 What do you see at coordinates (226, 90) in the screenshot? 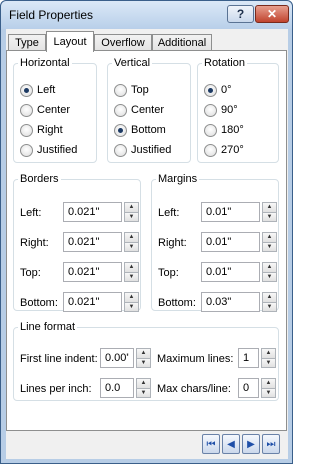
I see `option-label: 0°` at bounding box center [226, 90].